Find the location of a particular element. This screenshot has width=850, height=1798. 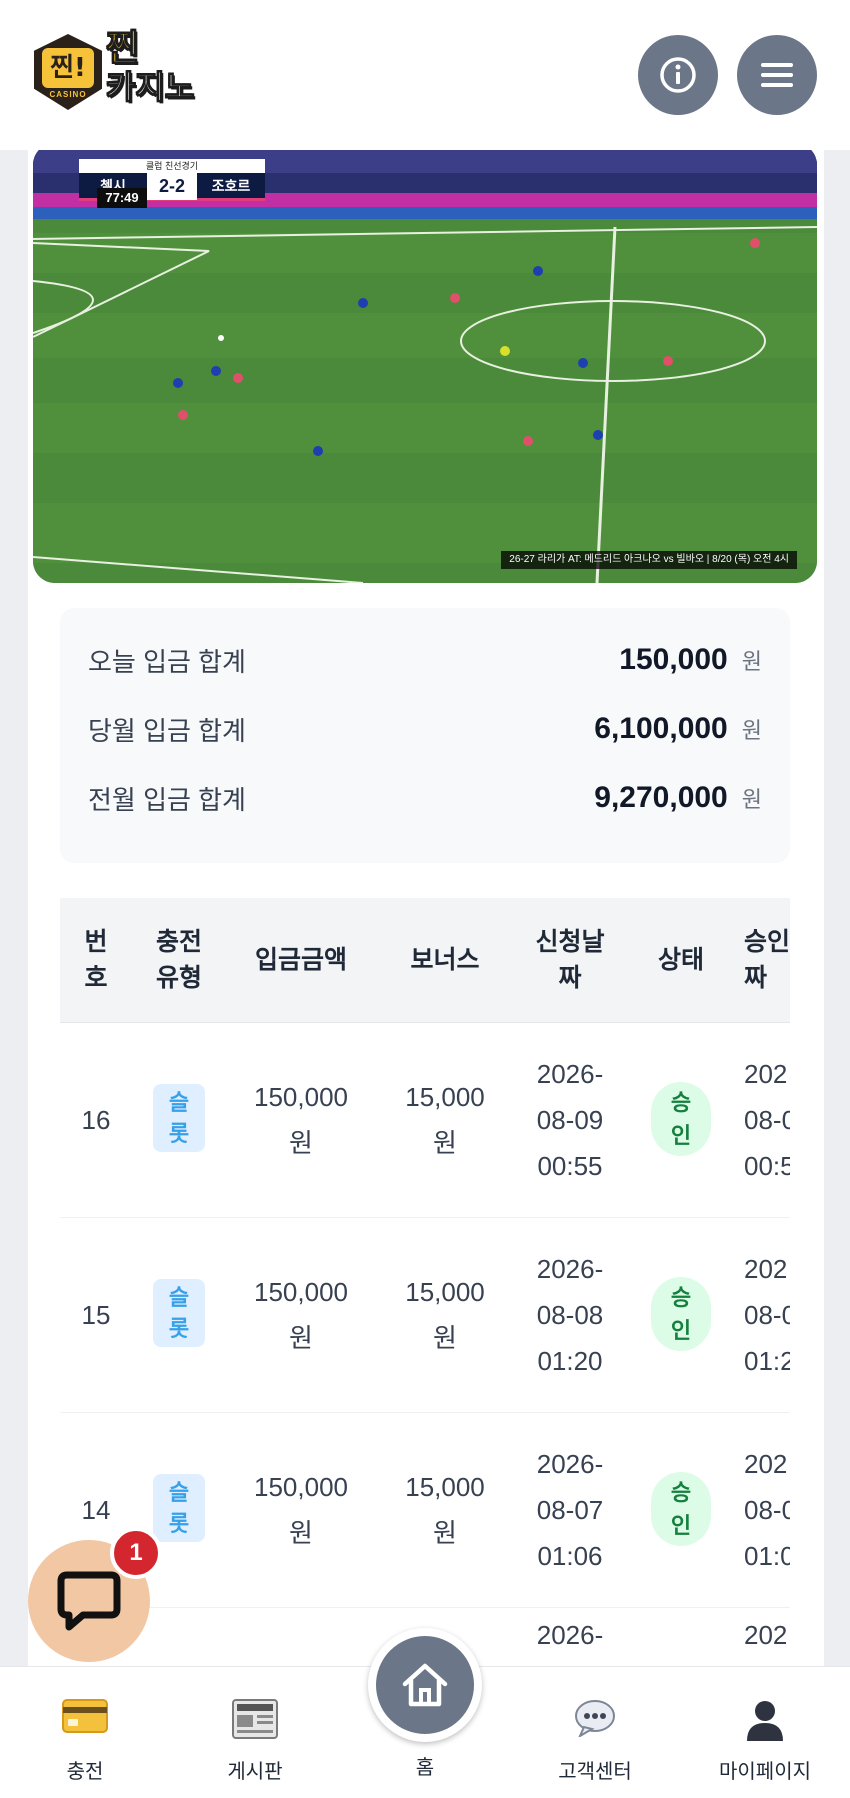

column-header-request-date: 신청날 짜 is located at coordinates (570, 960).